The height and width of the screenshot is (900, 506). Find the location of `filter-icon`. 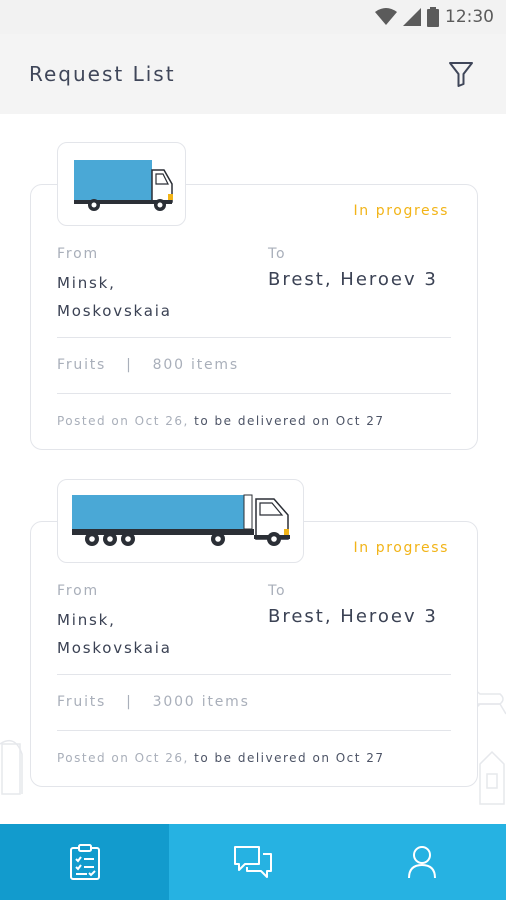

filter-icon is located at coordinates (461, 74).